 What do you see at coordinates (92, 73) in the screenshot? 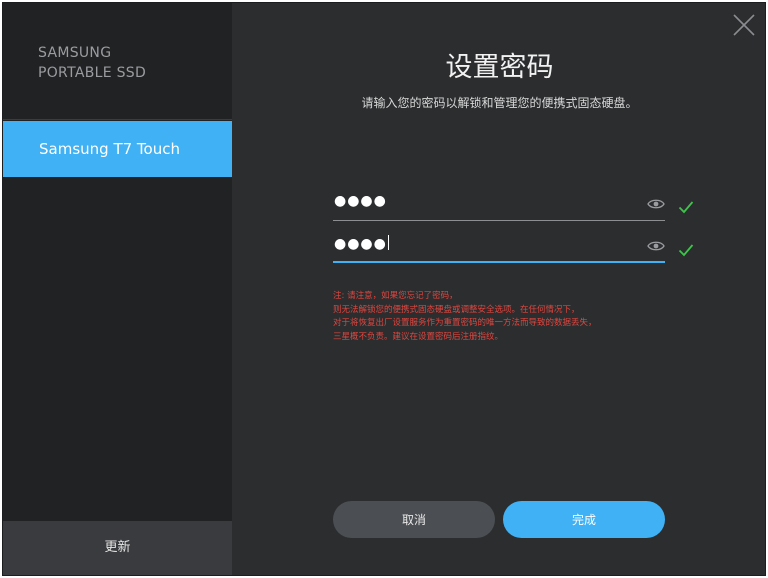
I see `brand-line-2: PORTABLE SSD` at bounding box center [92, 73].